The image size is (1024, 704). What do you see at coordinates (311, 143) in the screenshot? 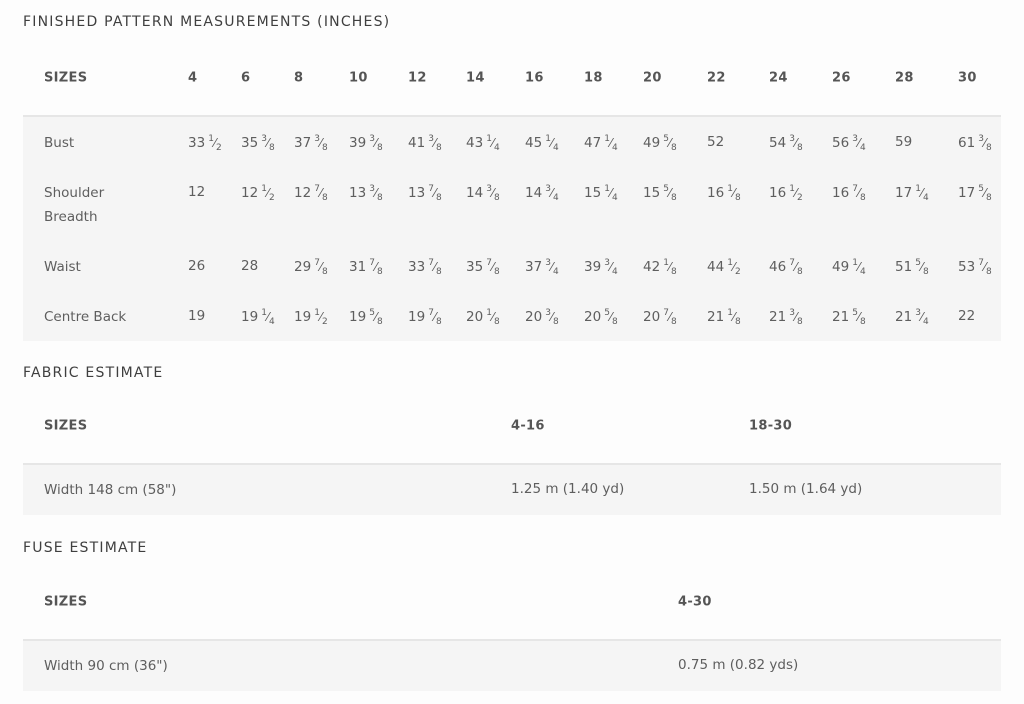
I see `measurement-cell: 37 3⁄8` at bounding box center [311, 143].